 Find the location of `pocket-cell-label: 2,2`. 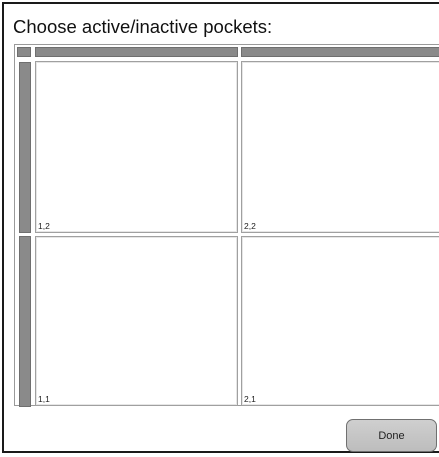

pocket-cell-label: 2,2 is located at coordinates (250, 226).